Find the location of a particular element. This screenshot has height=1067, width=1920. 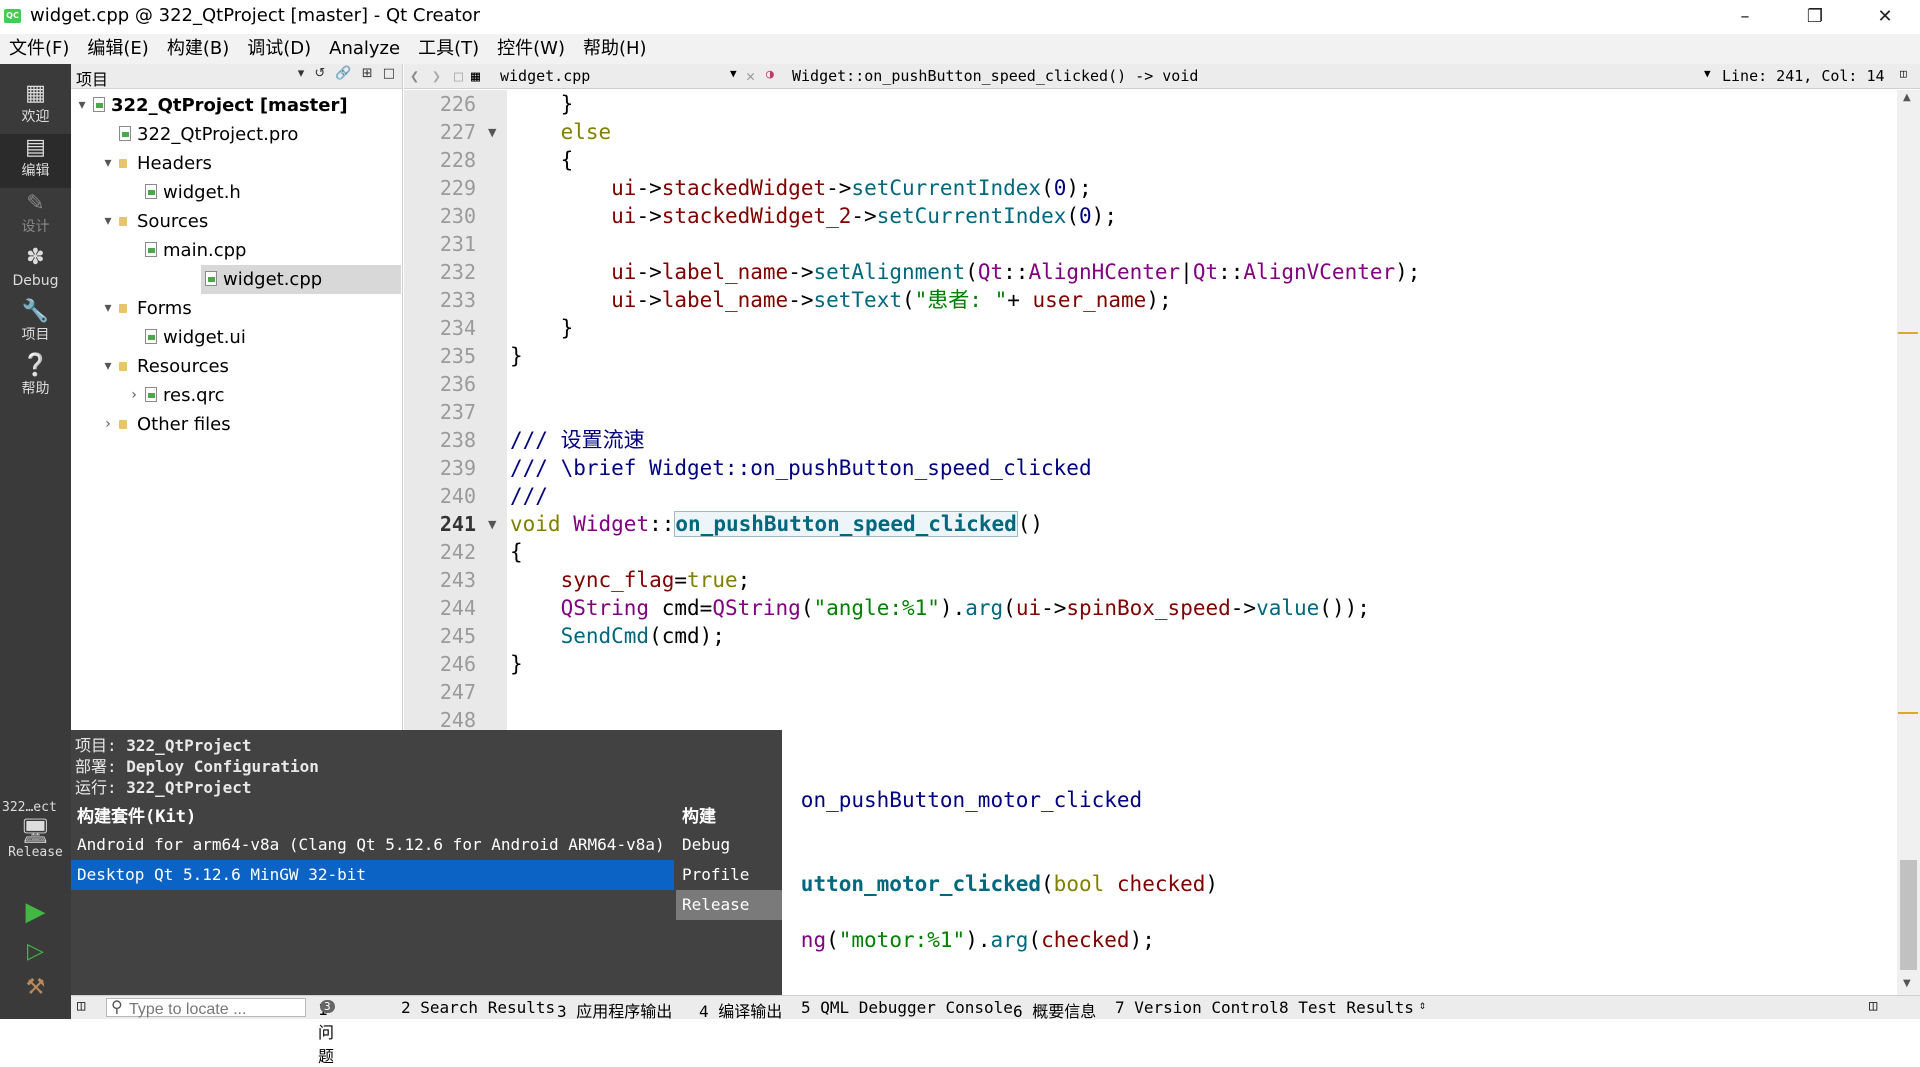

editor-scrollbar: ▲ ▼ is located at coordinates (1908, 542).